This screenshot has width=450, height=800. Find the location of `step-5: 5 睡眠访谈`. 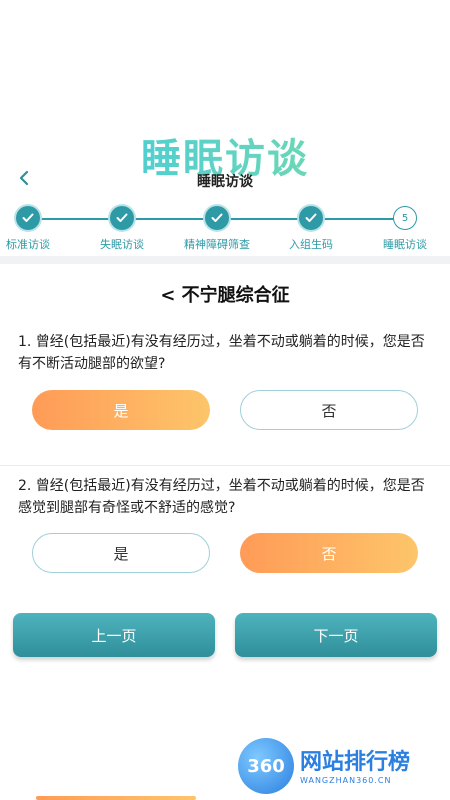

step-5: 5 睡眠访谈 is located at coordinates (405, 229).